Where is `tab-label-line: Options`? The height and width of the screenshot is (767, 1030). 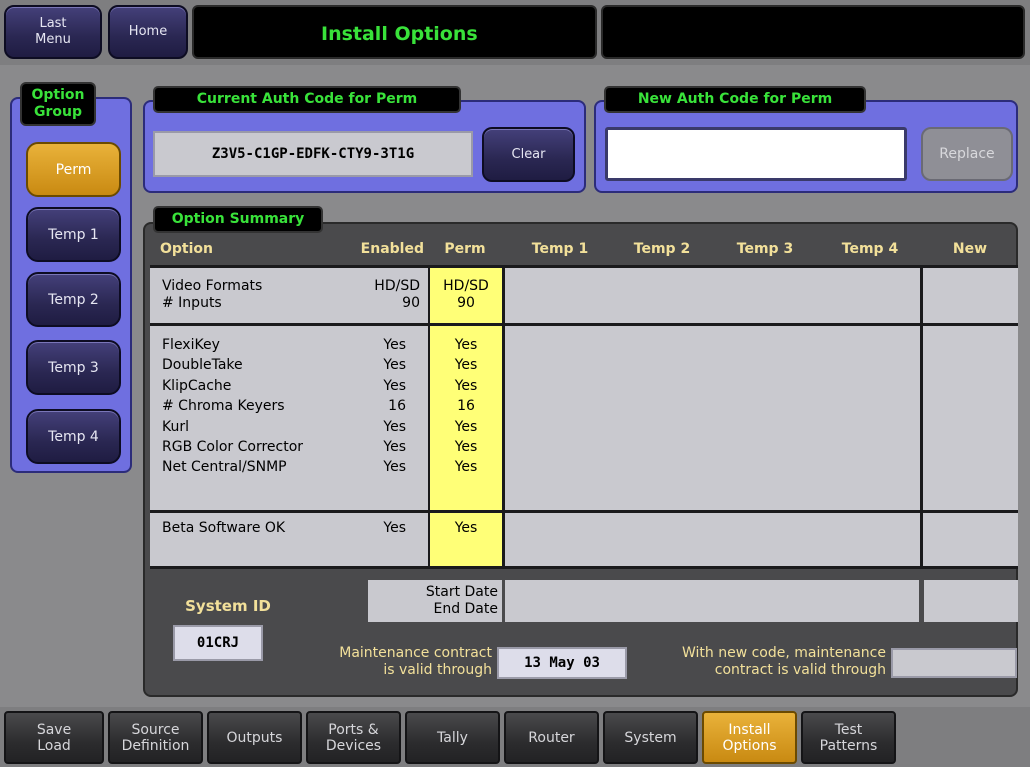 tab-label-line: Options is located at coordinates (749, 745).